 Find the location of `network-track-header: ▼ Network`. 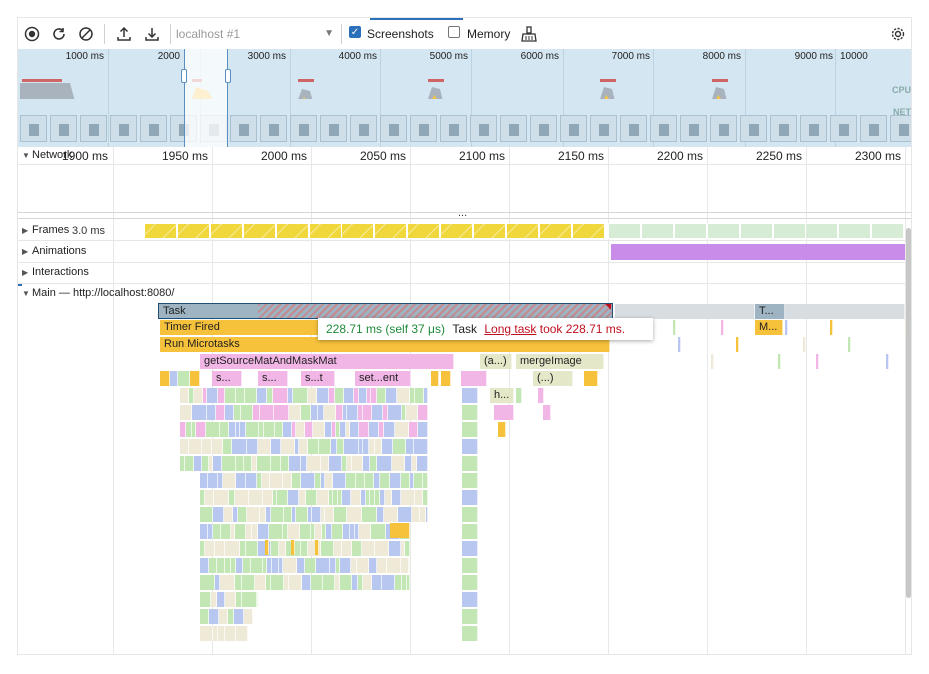

network-track-header: ▼ Network is located at coordinates (47, 155).